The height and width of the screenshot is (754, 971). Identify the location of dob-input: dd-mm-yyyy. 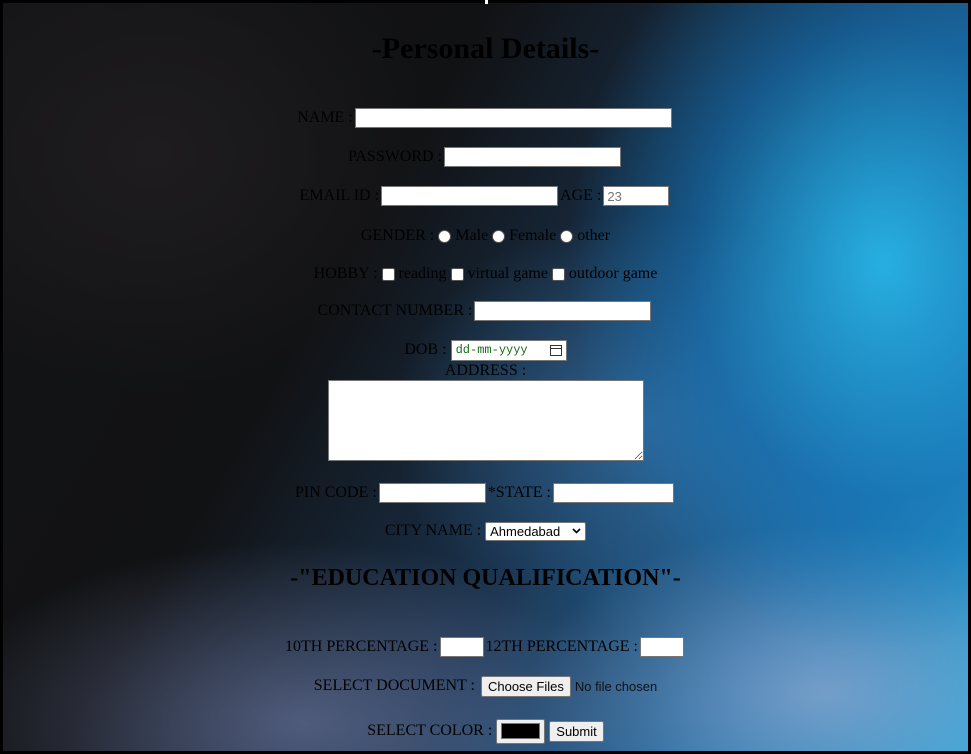
(508, 350).